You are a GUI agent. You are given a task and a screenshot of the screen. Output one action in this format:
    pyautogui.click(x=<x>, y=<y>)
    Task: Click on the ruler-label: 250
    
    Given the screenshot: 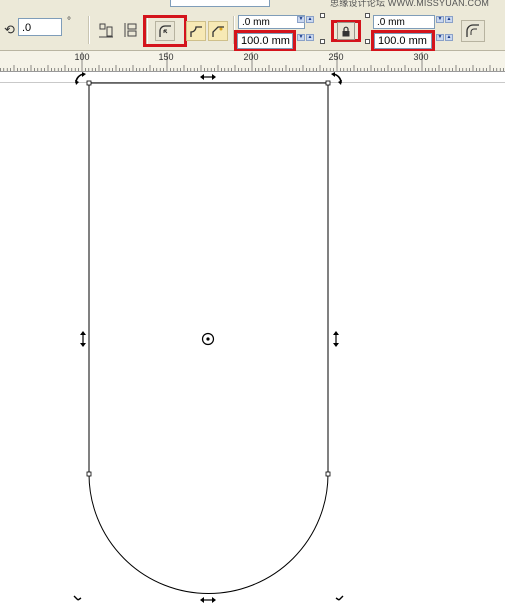 What is the action you would take?
    pyautogui.click(x=336, y=57)
    